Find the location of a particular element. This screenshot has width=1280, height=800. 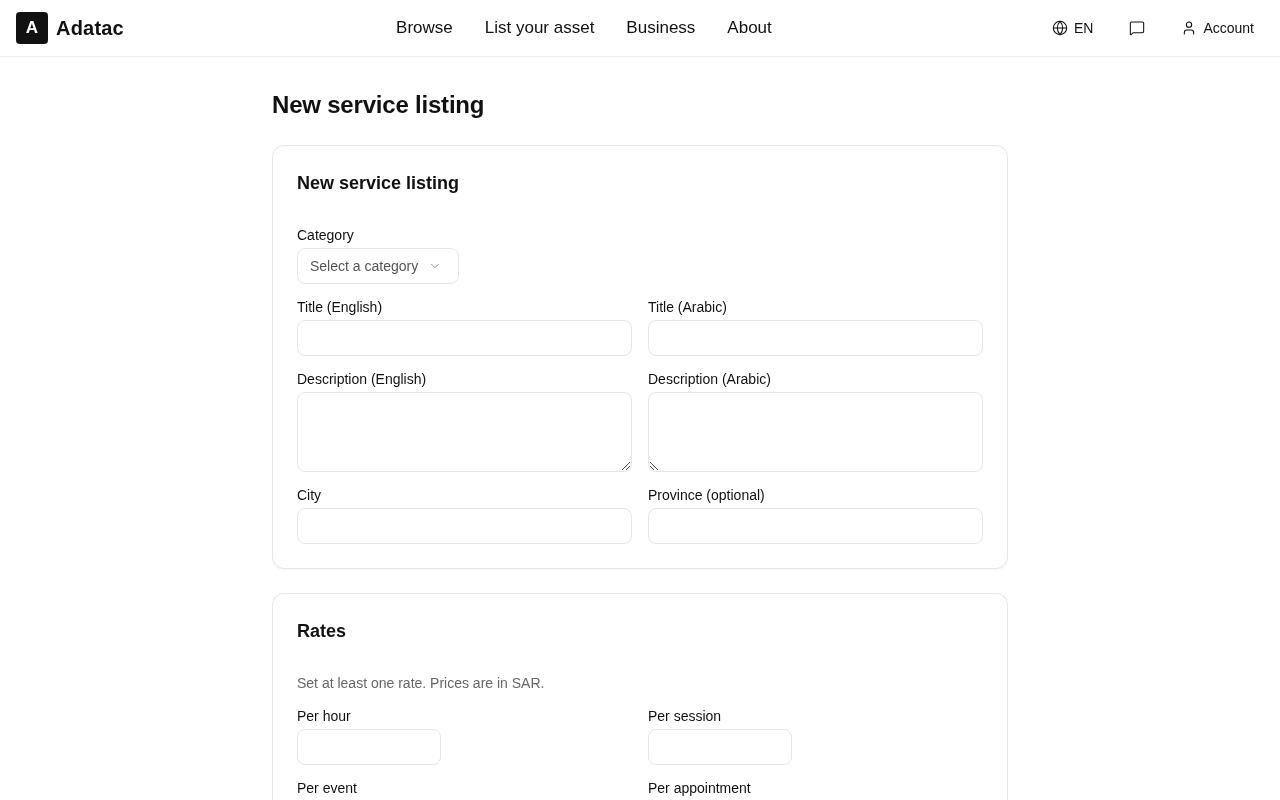

field-label: Description (Arabic) is located at coordinates (709, 379).